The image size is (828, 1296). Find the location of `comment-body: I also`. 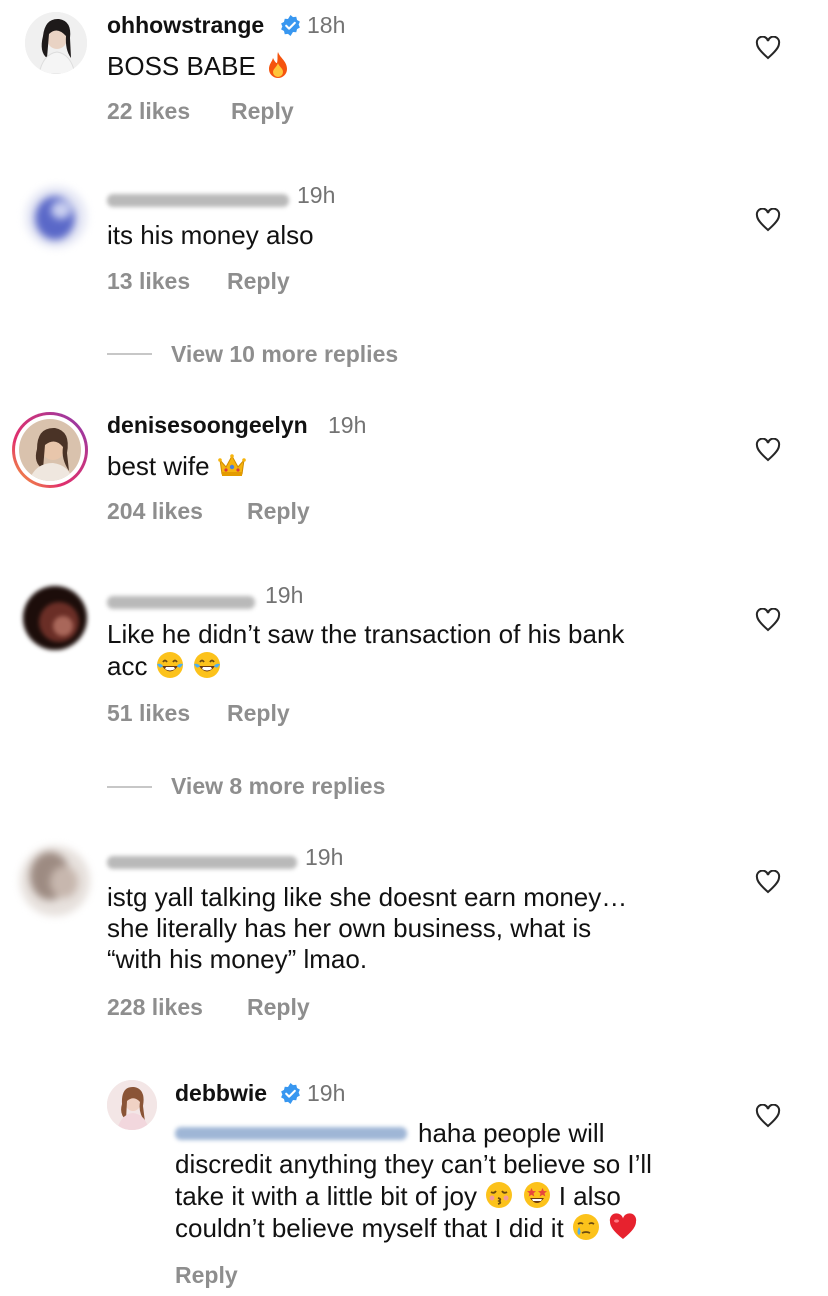

comment-body: I also is located at coordinates (589, 1196).